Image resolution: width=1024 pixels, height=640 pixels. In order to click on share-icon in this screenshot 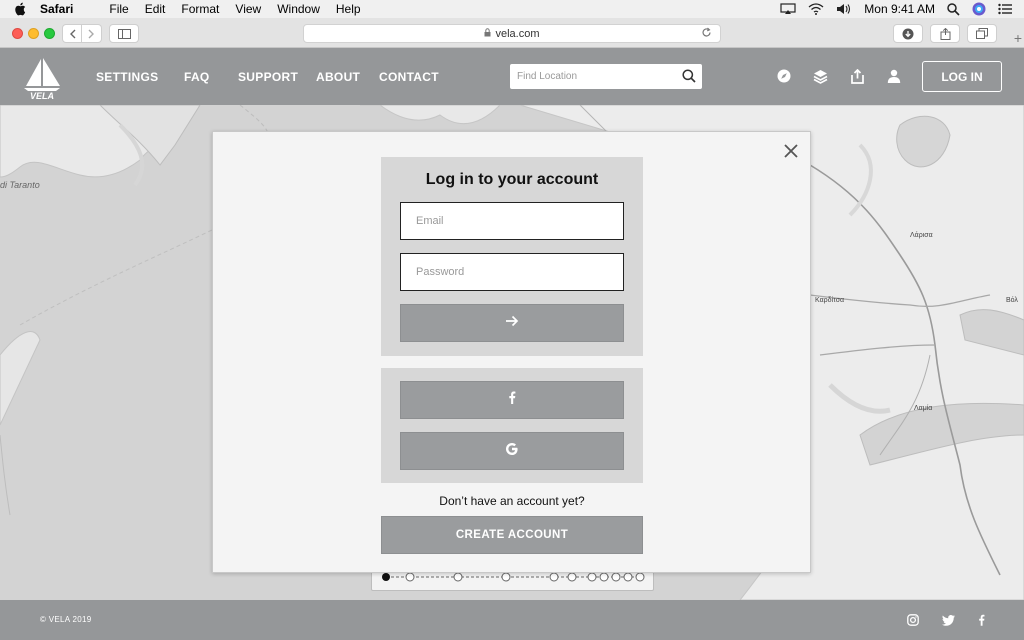, I will do `click(857, 76)`.